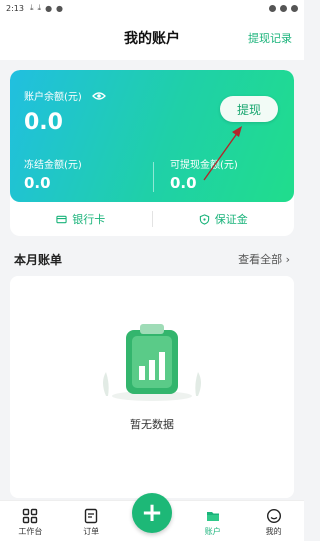 This screenshot has width=320, height=541. Describe the element at coordinates (39, 7) in the screenshot. I see `download-icon-2: ⤓` at that location.